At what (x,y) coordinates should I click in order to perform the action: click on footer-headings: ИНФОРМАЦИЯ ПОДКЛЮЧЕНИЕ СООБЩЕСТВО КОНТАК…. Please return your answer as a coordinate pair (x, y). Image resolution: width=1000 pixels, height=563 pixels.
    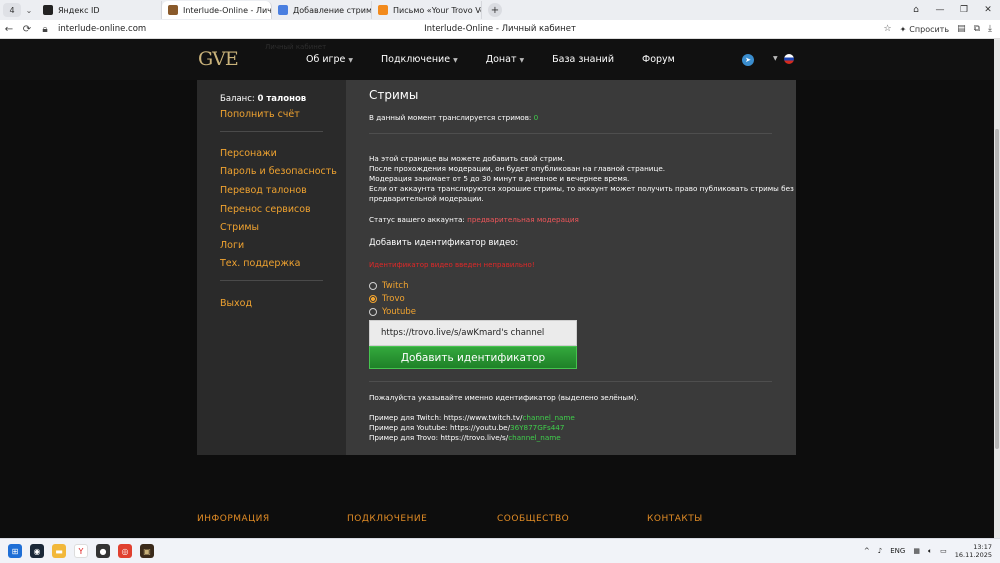
    Looking at the image, I should click on (497, 519).